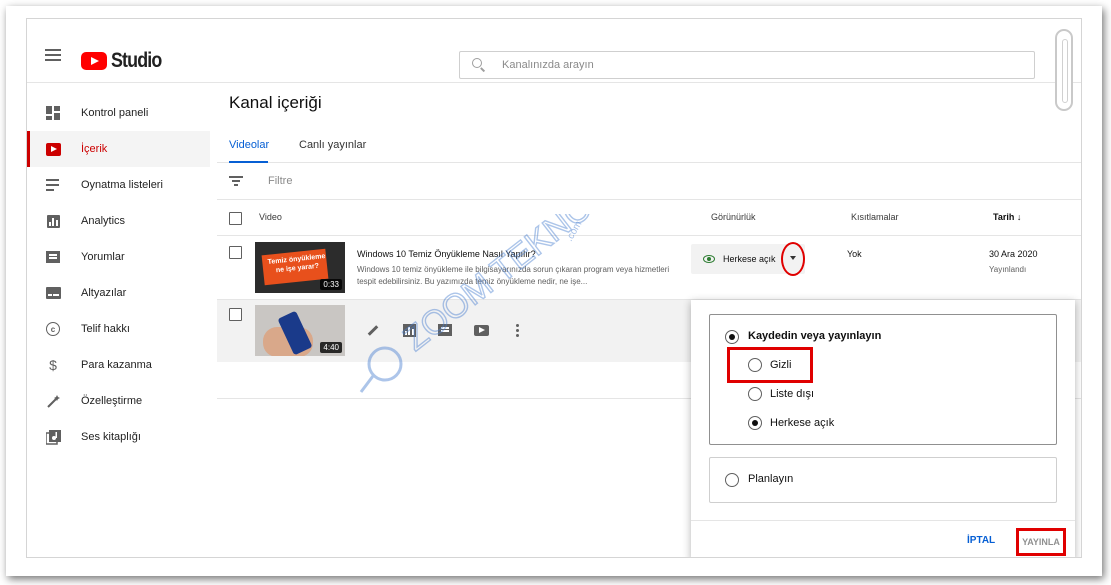  Describe the element at coordinates (331, 347) in the screenshot. I see `video-duration: 4:40` at that location.